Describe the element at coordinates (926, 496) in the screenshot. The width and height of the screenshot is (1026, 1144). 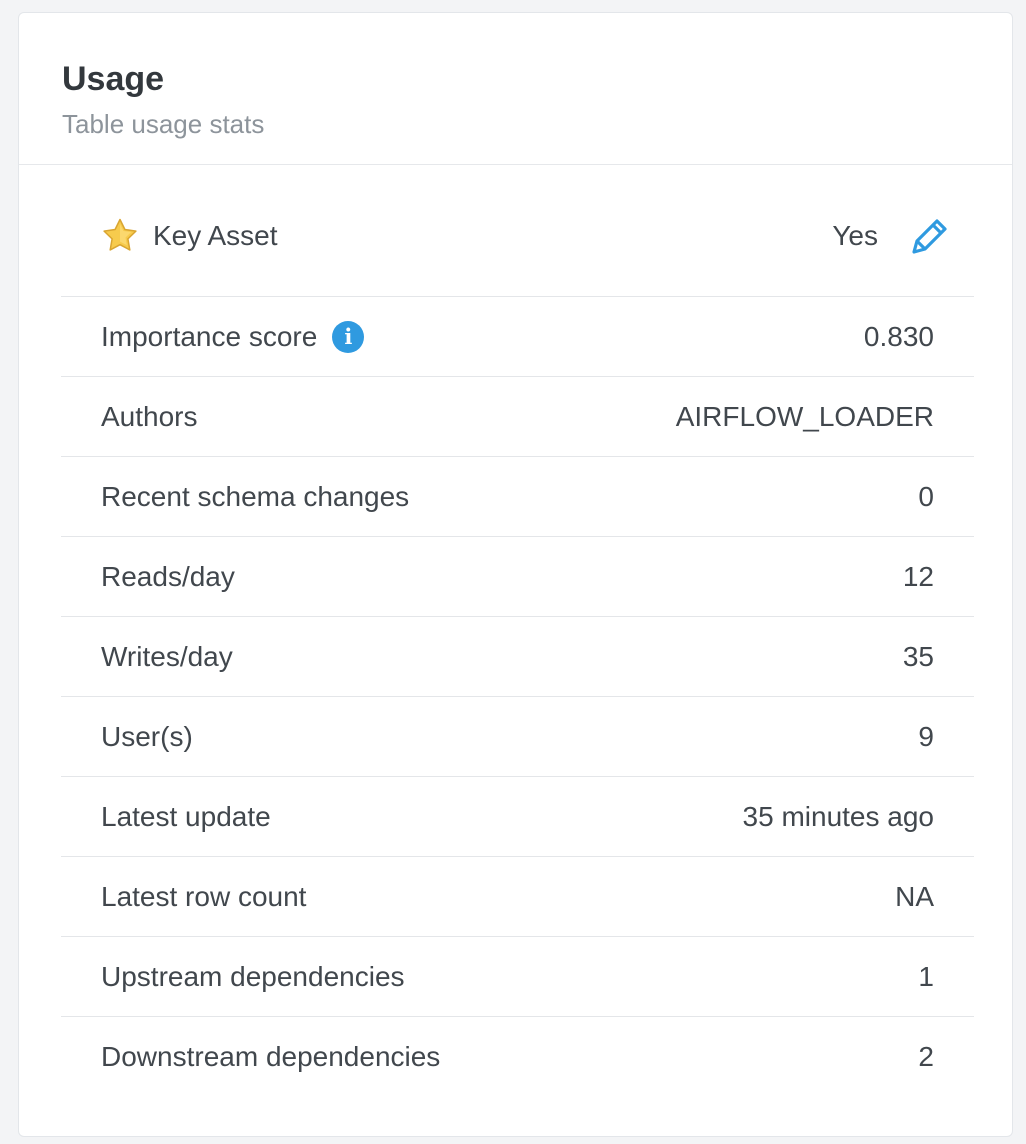
I see `stat-value: 0` at that location.